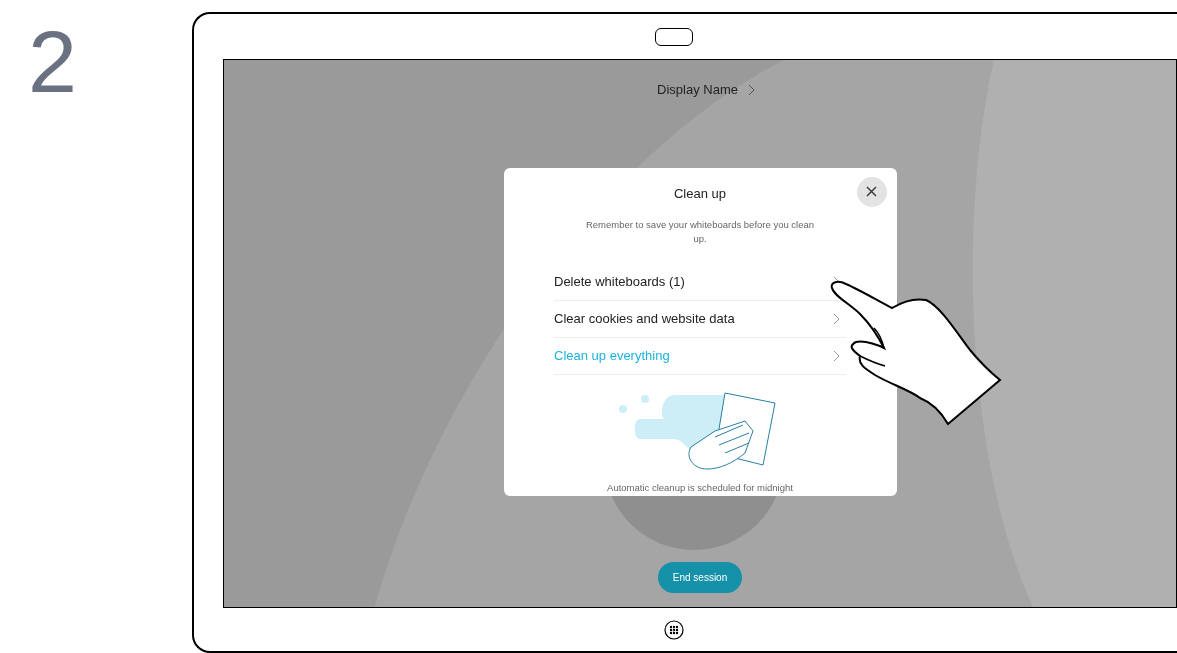 This screenshot has width=1177, height=653. I want to click on menu-label: Clear cookies and website data, so click(644, 319).